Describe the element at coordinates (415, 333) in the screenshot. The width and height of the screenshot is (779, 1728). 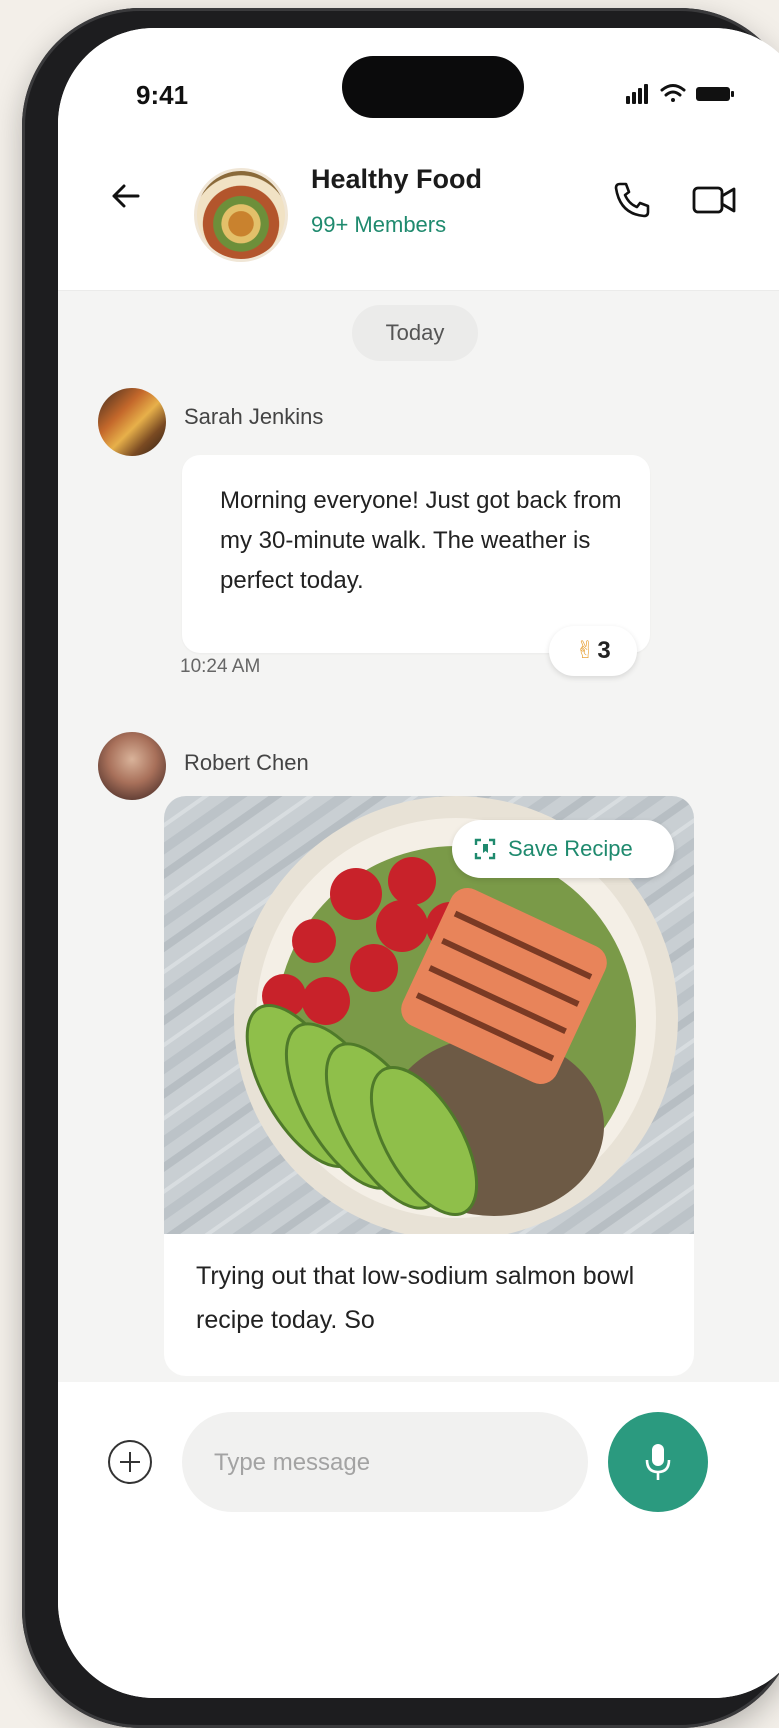
I see `date-separator: Today` at that location.